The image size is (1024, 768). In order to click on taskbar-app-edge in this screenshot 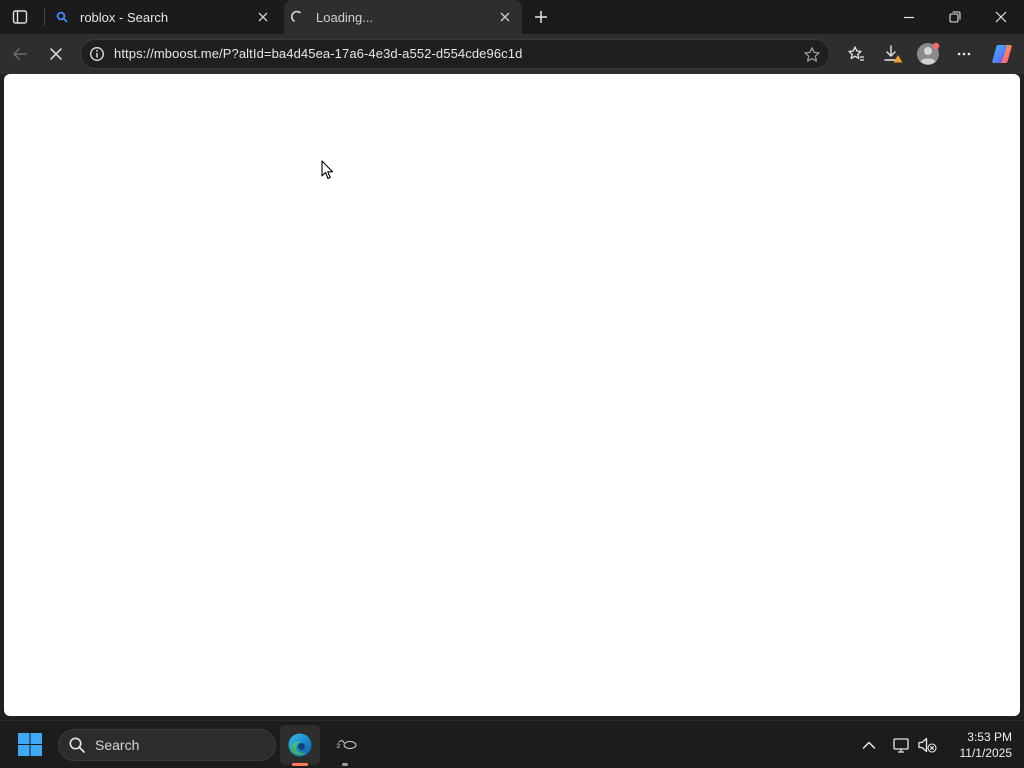, I will do `click(300, 745)`.